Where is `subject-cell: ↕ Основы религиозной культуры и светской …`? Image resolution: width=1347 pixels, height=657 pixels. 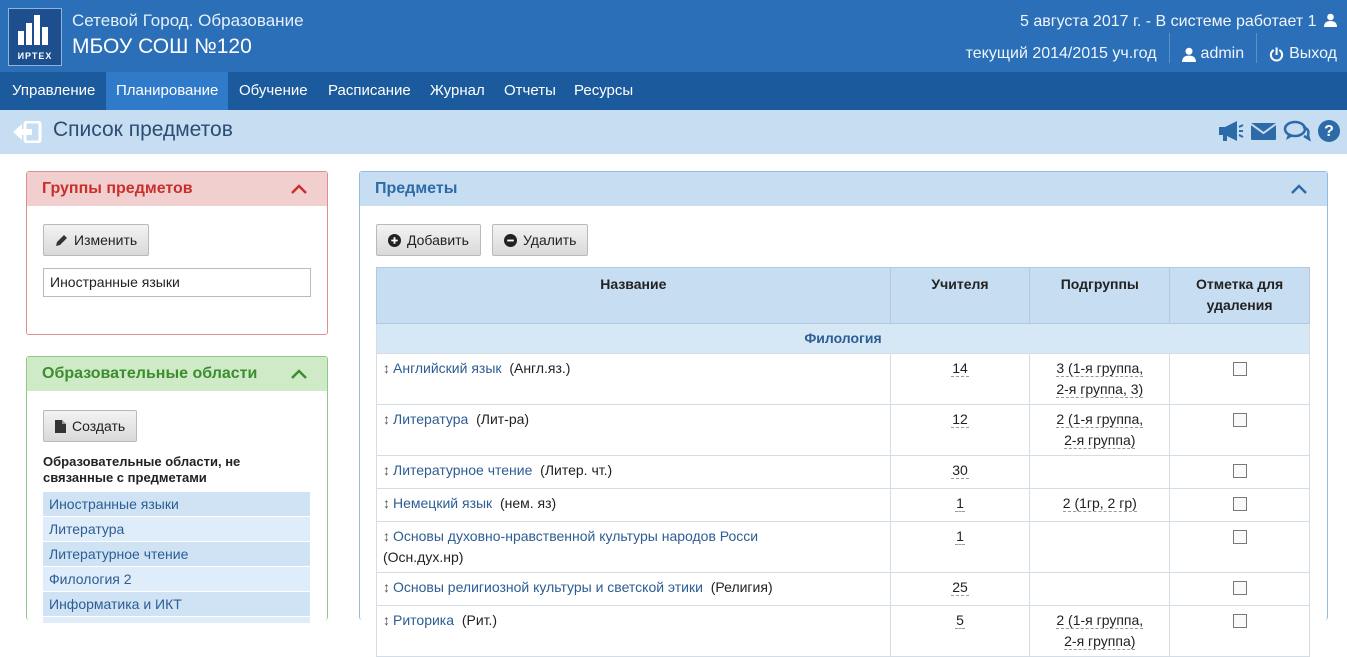 subject-cell: ↕ Основы религиозной культуры и светской … is located at coordinates (633, 589).